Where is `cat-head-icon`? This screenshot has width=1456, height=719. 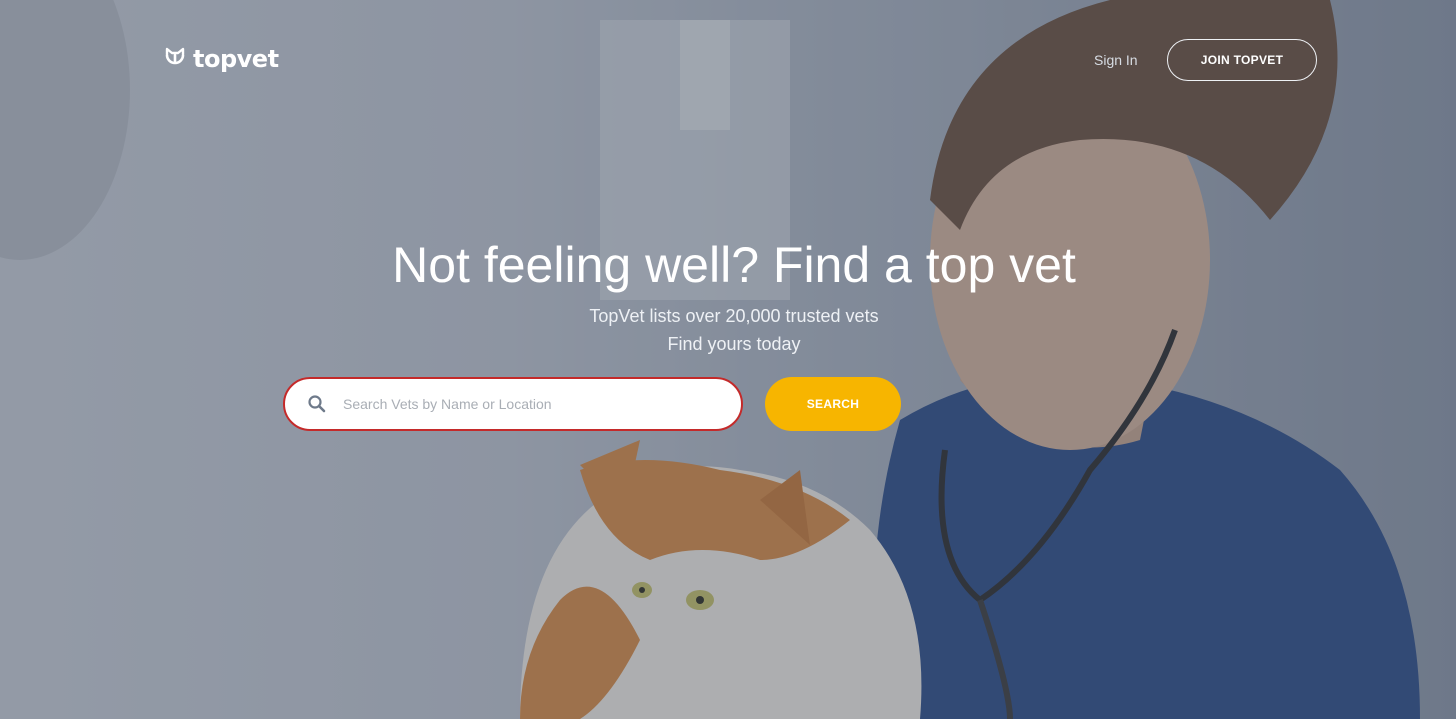 cat-head-icon is located at coordinates (175, 56).